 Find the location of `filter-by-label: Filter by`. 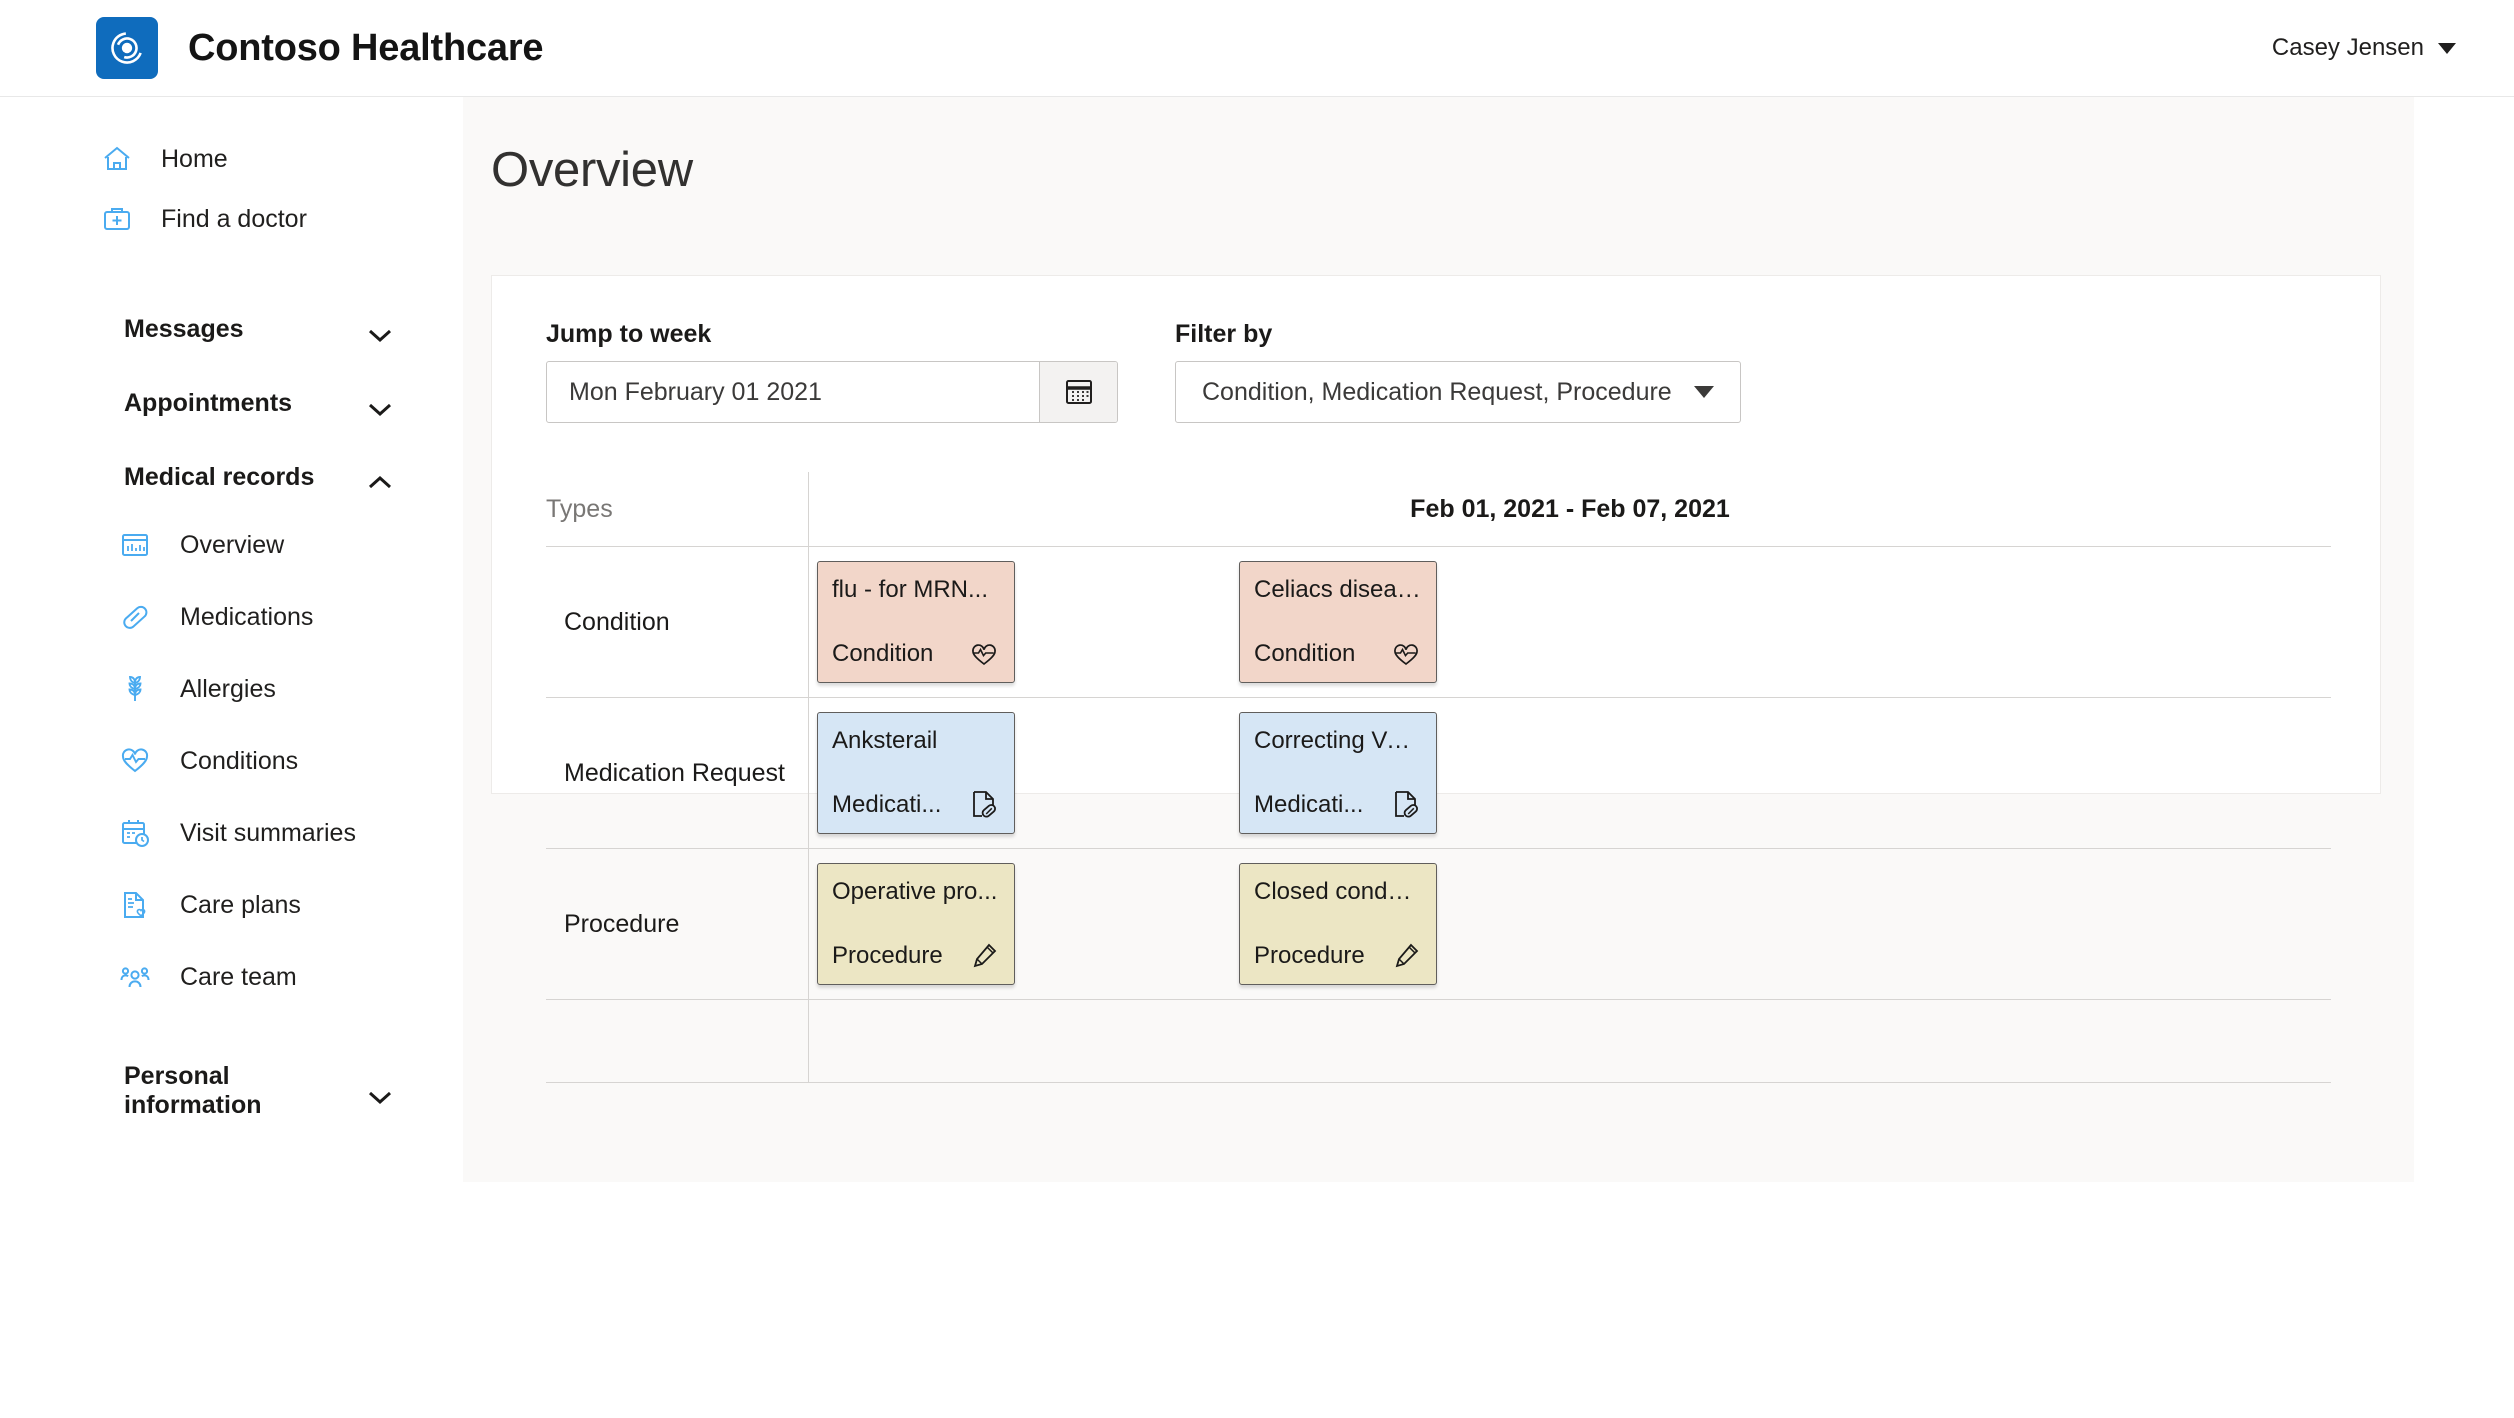

filter-by-label: Filter by is located at coordinates (1224, 334).